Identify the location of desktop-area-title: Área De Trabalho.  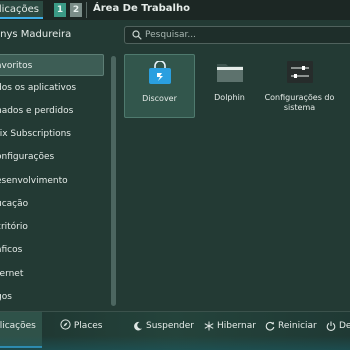
(141, 8).